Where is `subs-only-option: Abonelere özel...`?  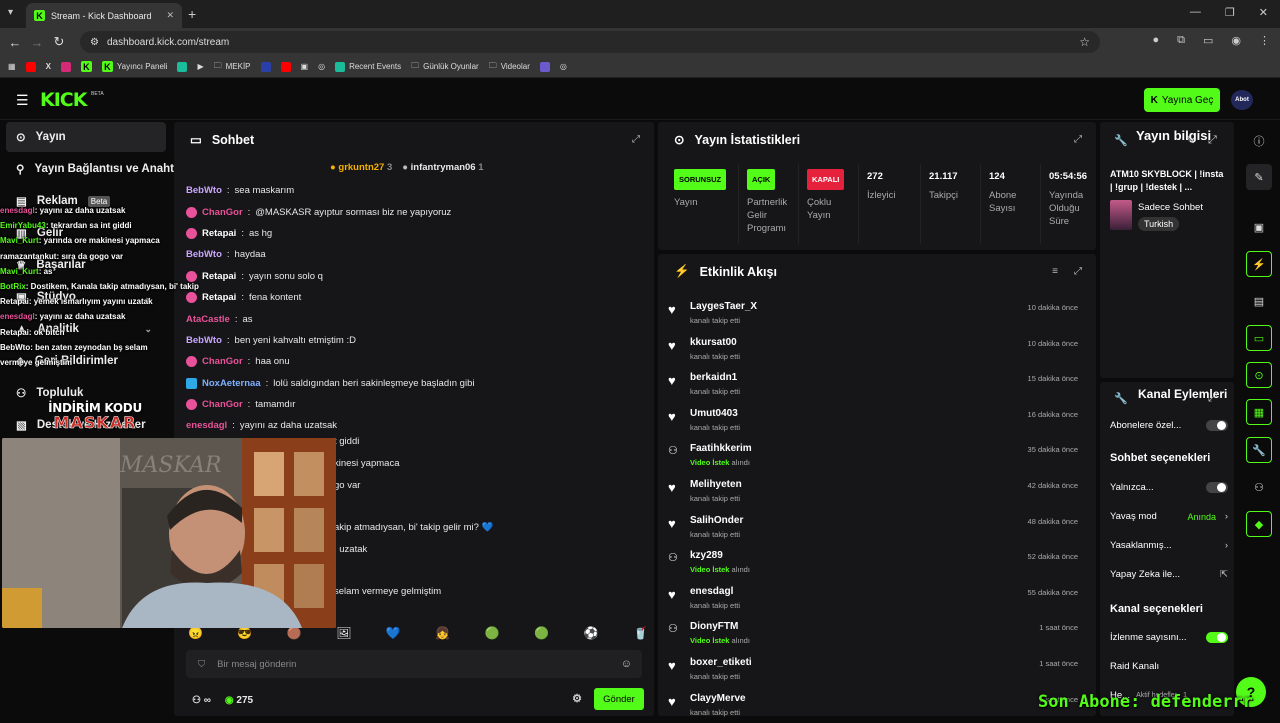 subs-only-option: Abonelere özel... is located at coordinates (1169, 425).